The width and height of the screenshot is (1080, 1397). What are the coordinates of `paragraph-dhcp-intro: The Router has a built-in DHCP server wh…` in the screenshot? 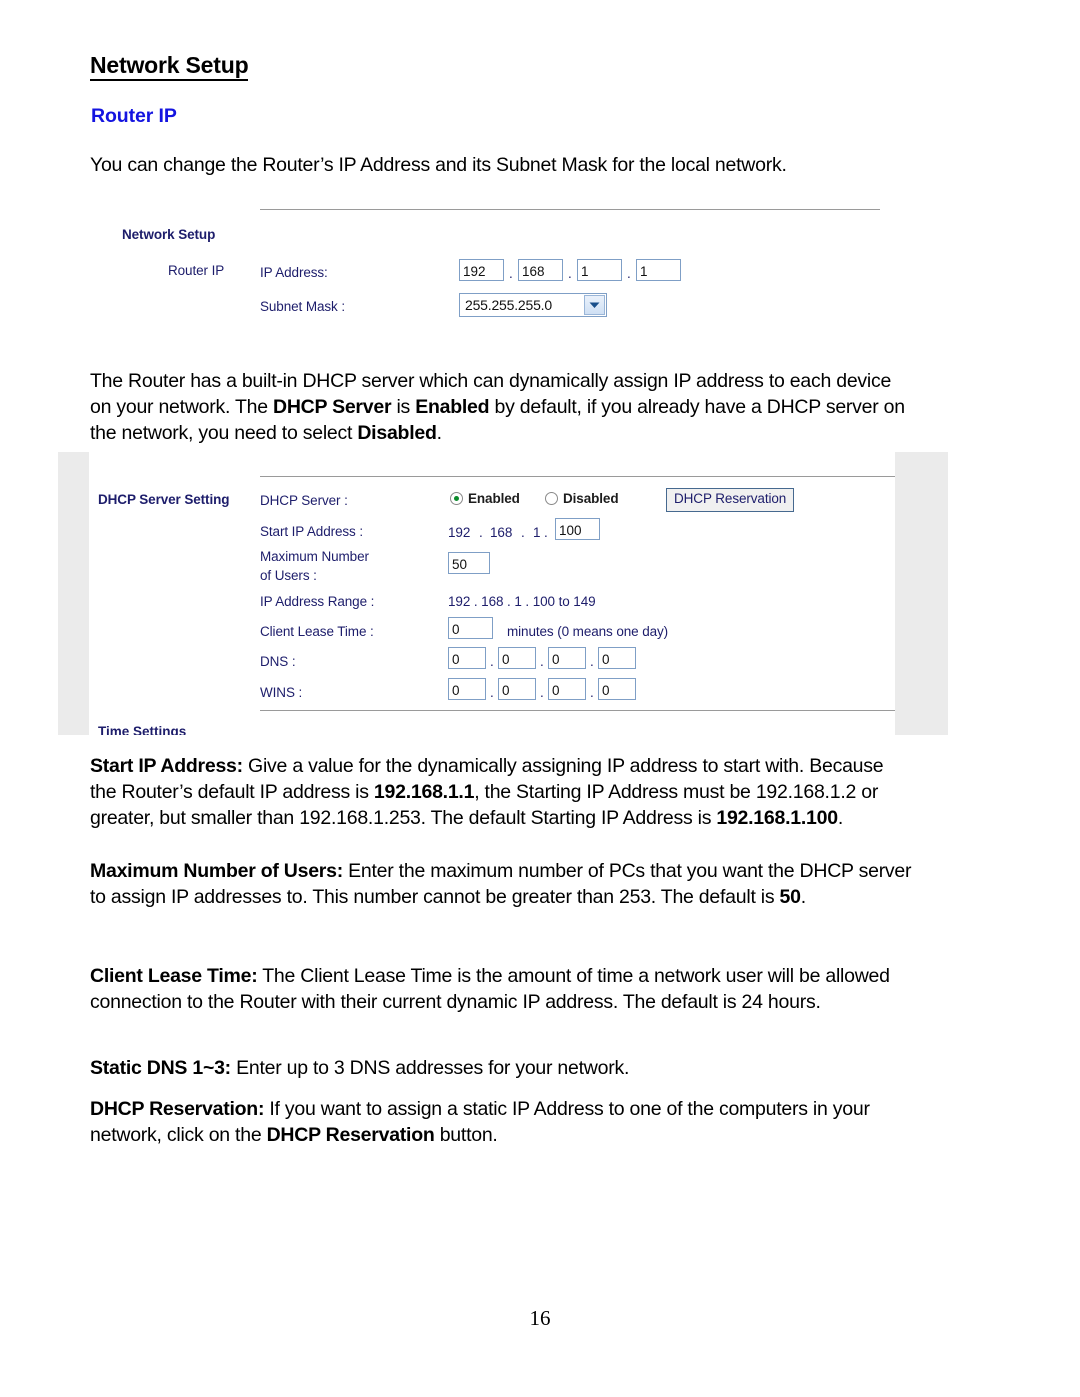 It's located at (497, 407).